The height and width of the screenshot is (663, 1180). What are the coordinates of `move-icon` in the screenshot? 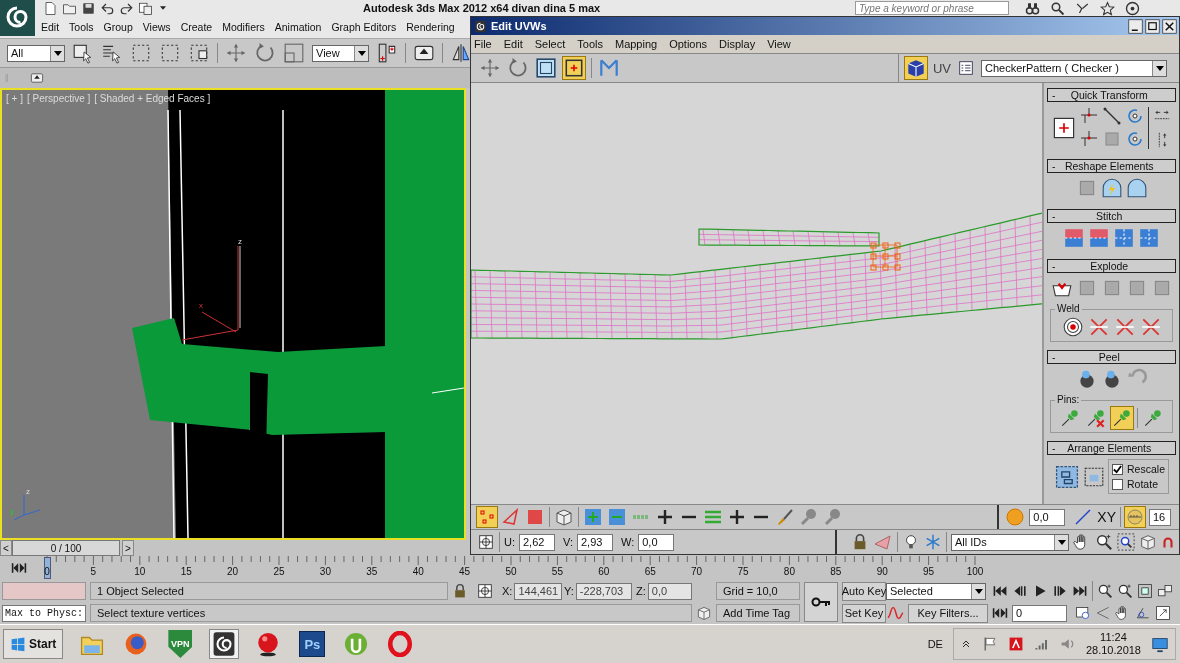 It's located at (490, 68).